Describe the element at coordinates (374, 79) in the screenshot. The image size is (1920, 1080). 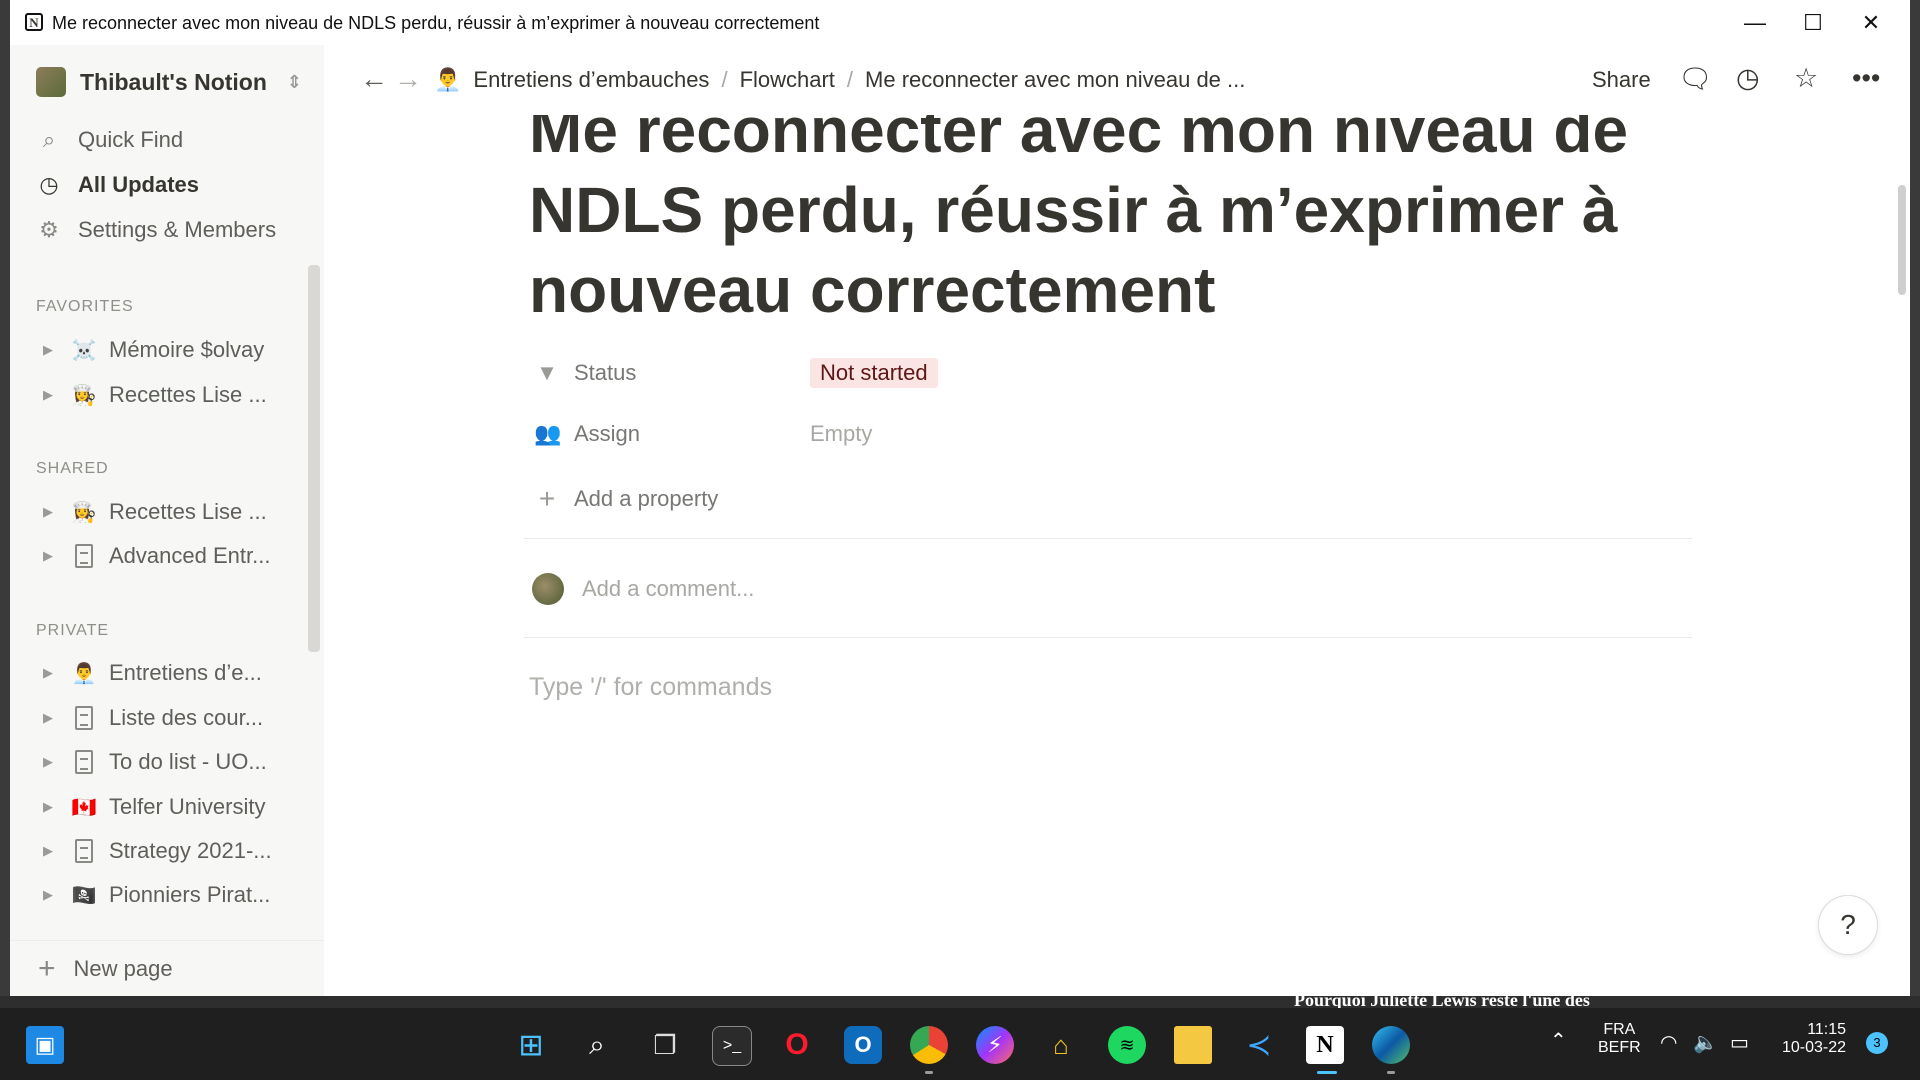
I see `back-arrow-icon: ←` at that location.